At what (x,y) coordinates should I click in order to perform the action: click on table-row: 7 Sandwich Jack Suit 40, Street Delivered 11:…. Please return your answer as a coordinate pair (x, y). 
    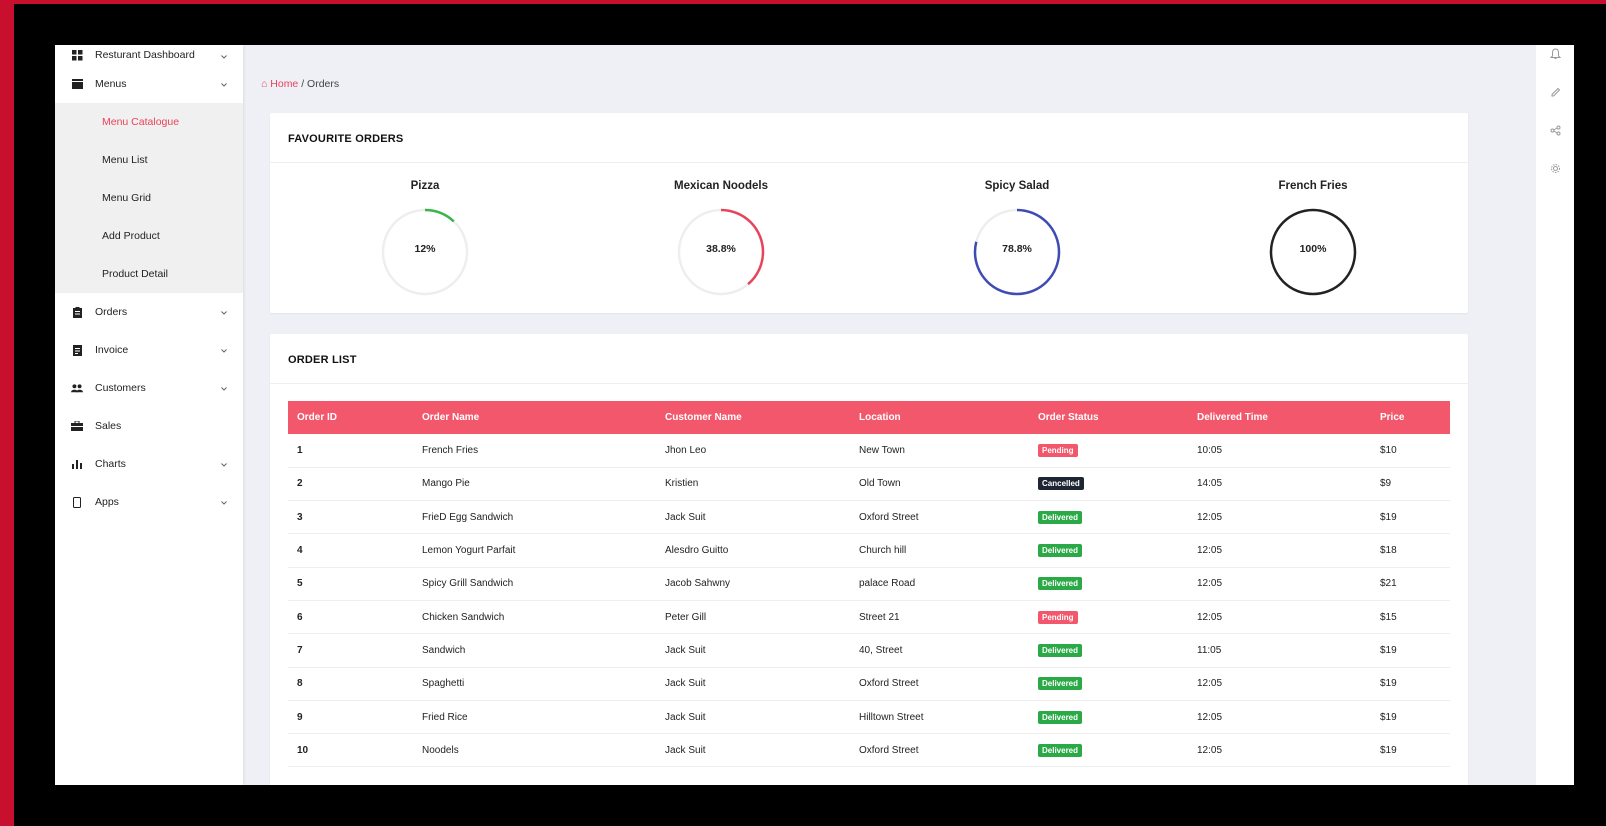
    Looking at the image, I should click on (869, 650).